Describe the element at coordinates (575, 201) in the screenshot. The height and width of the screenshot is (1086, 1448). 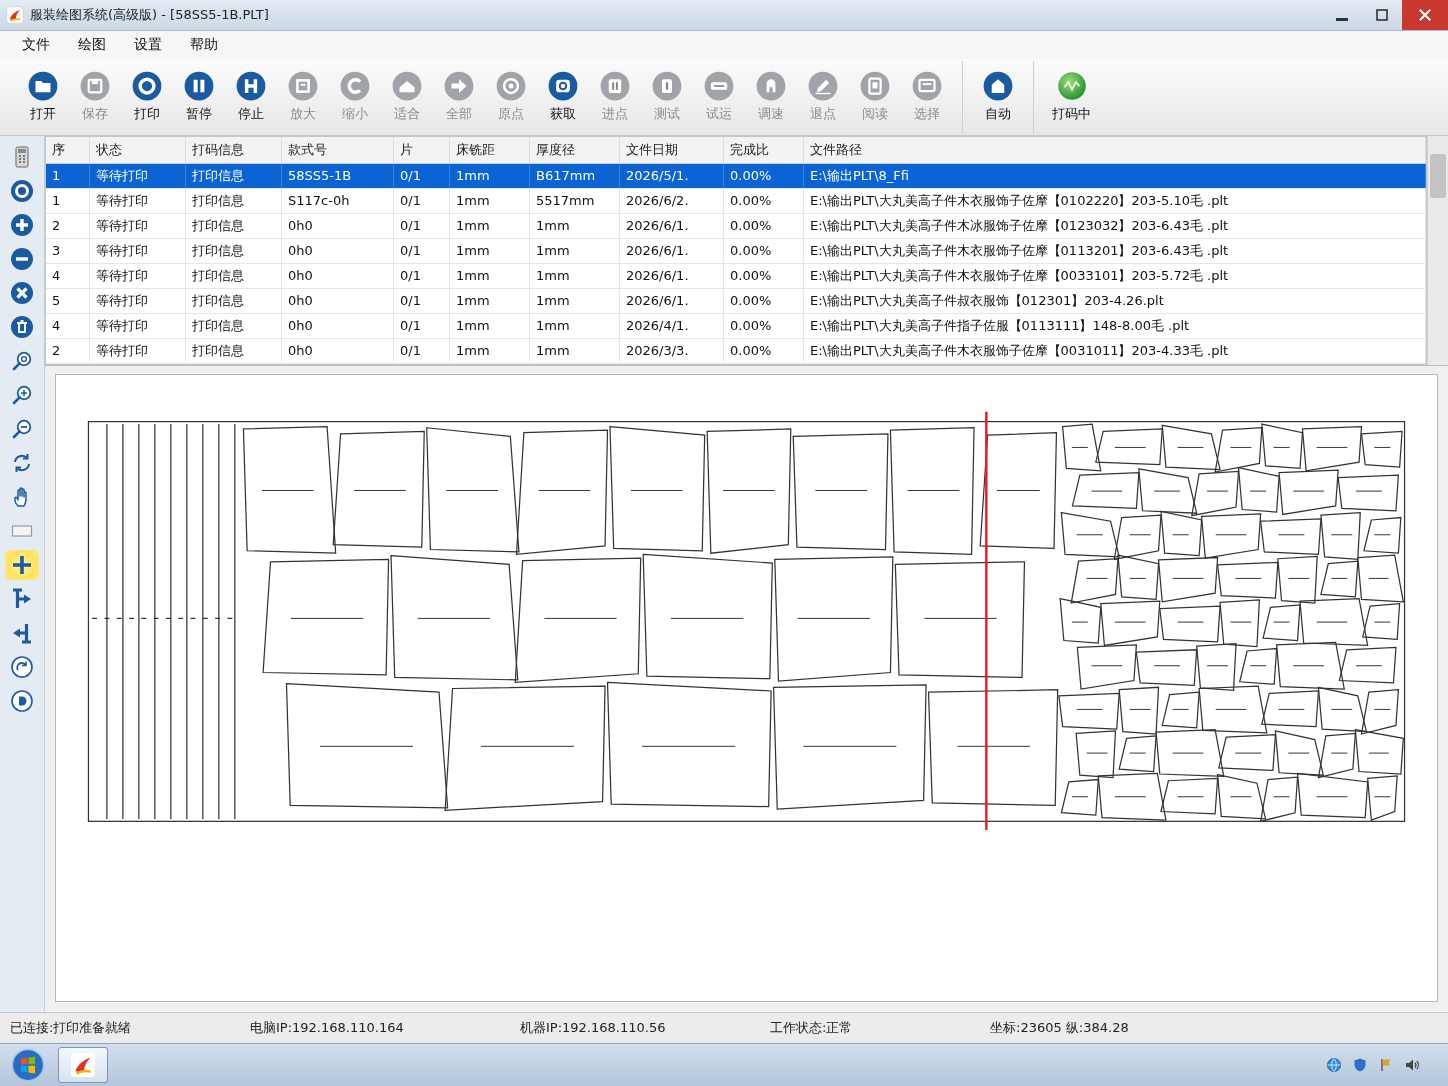
I see `table-cell: 5517mm` at that location.